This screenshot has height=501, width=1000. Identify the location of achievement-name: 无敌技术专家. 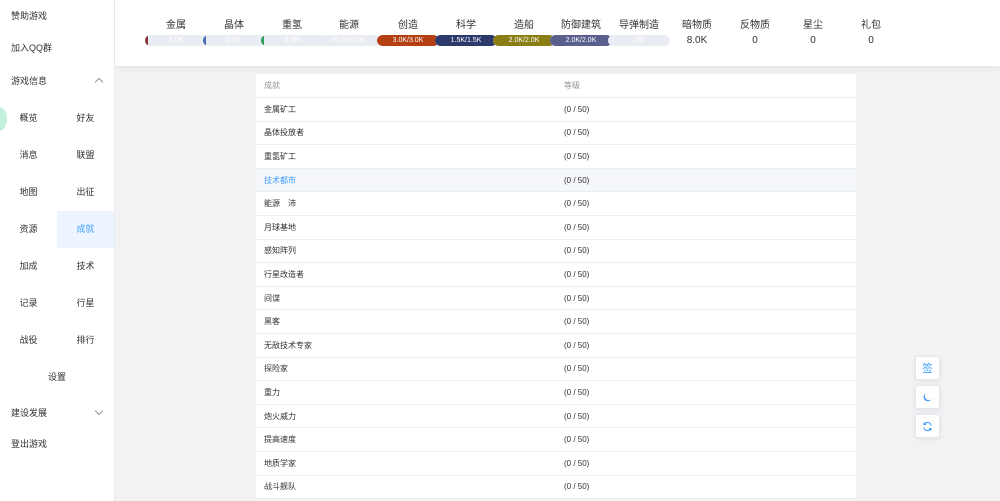
(288, 345).